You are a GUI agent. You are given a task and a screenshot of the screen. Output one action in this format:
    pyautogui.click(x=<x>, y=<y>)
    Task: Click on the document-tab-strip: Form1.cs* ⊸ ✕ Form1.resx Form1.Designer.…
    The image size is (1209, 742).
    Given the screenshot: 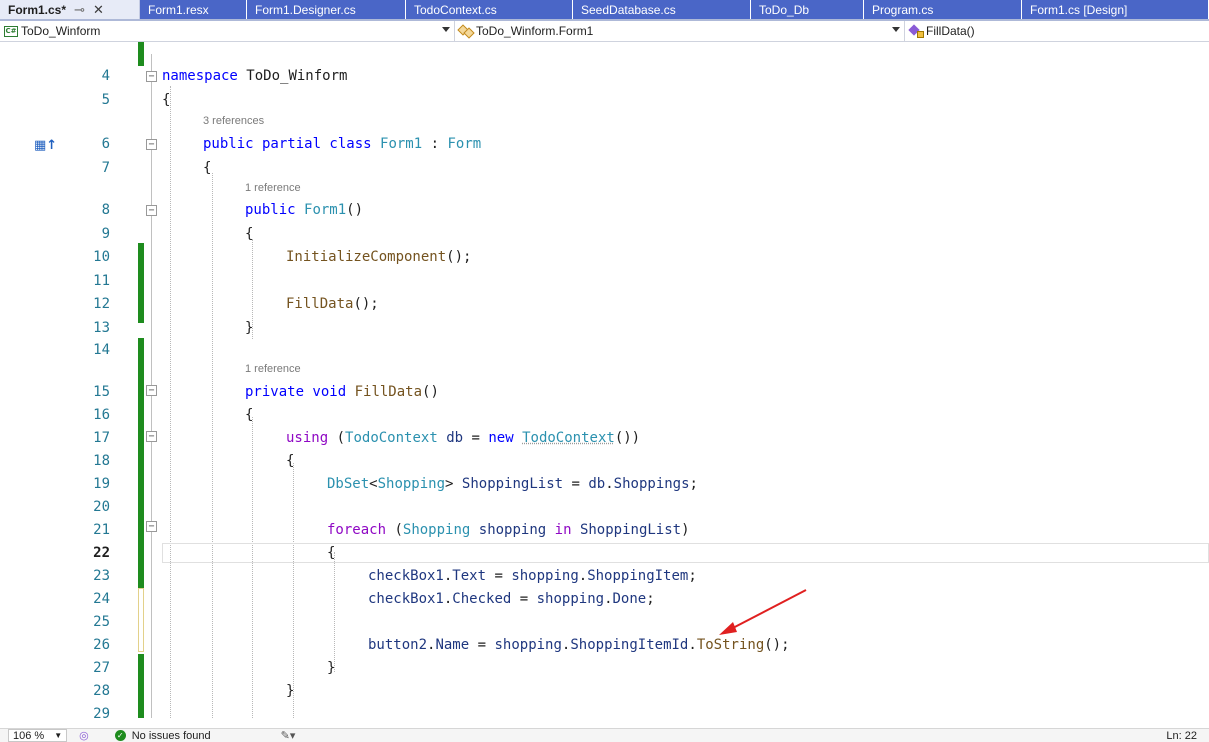 What is the action you would take?
    pyautogui.click(x=604, y=10)
    